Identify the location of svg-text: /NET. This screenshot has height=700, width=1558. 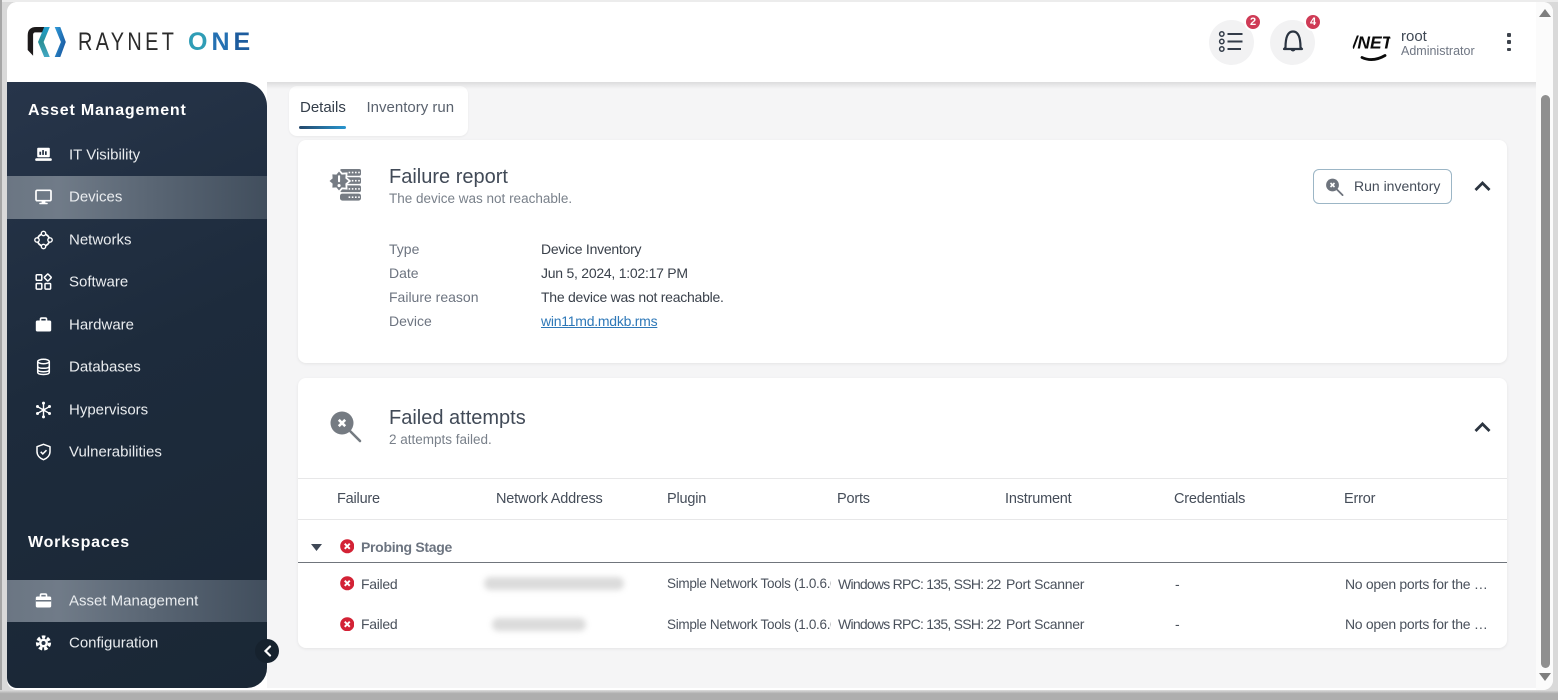
(1372, 42).